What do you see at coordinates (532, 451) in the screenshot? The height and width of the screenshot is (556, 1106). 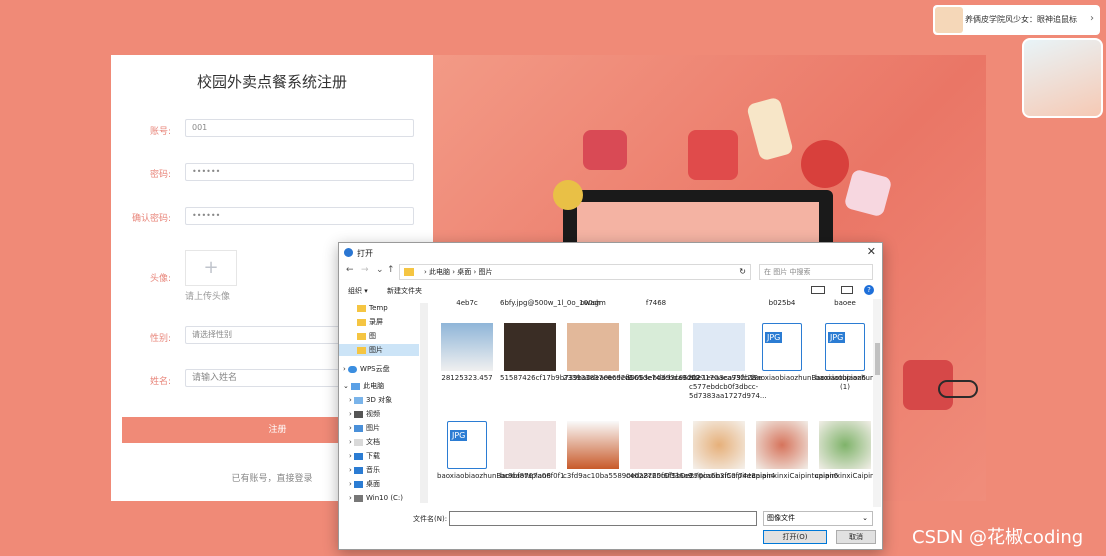 I see `file-item: bc9bf8767a06f0f1` at bounding box center [532, 451].